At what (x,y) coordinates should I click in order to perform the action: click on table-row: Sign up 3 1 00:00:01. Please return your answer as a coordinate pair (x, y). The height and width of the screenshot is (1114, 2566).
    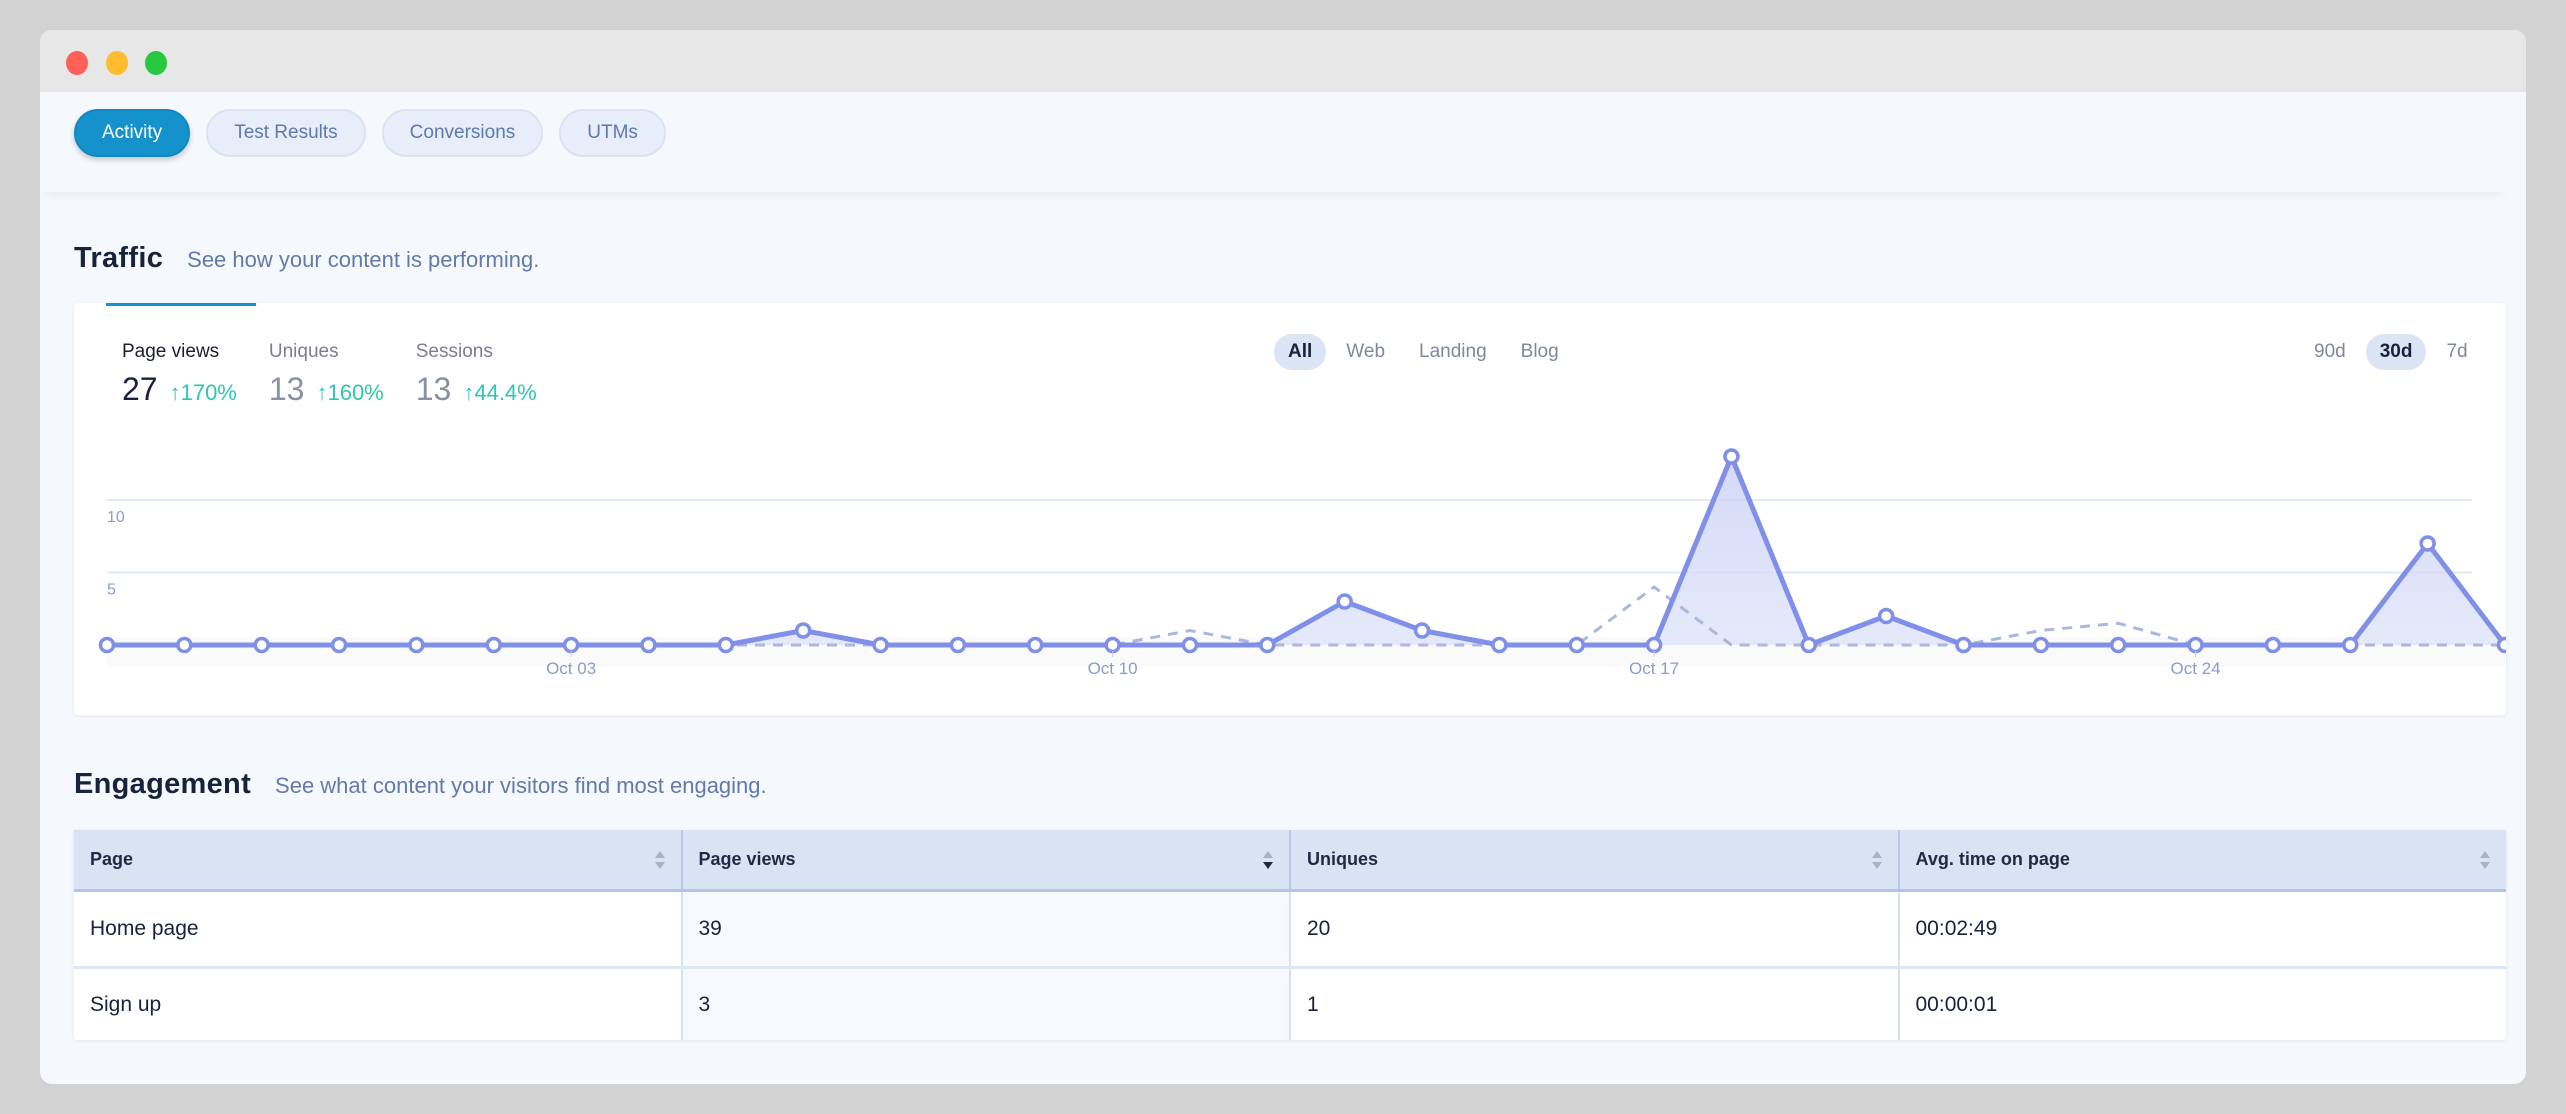
    Looking at the image, I should click on (1290, 1003).